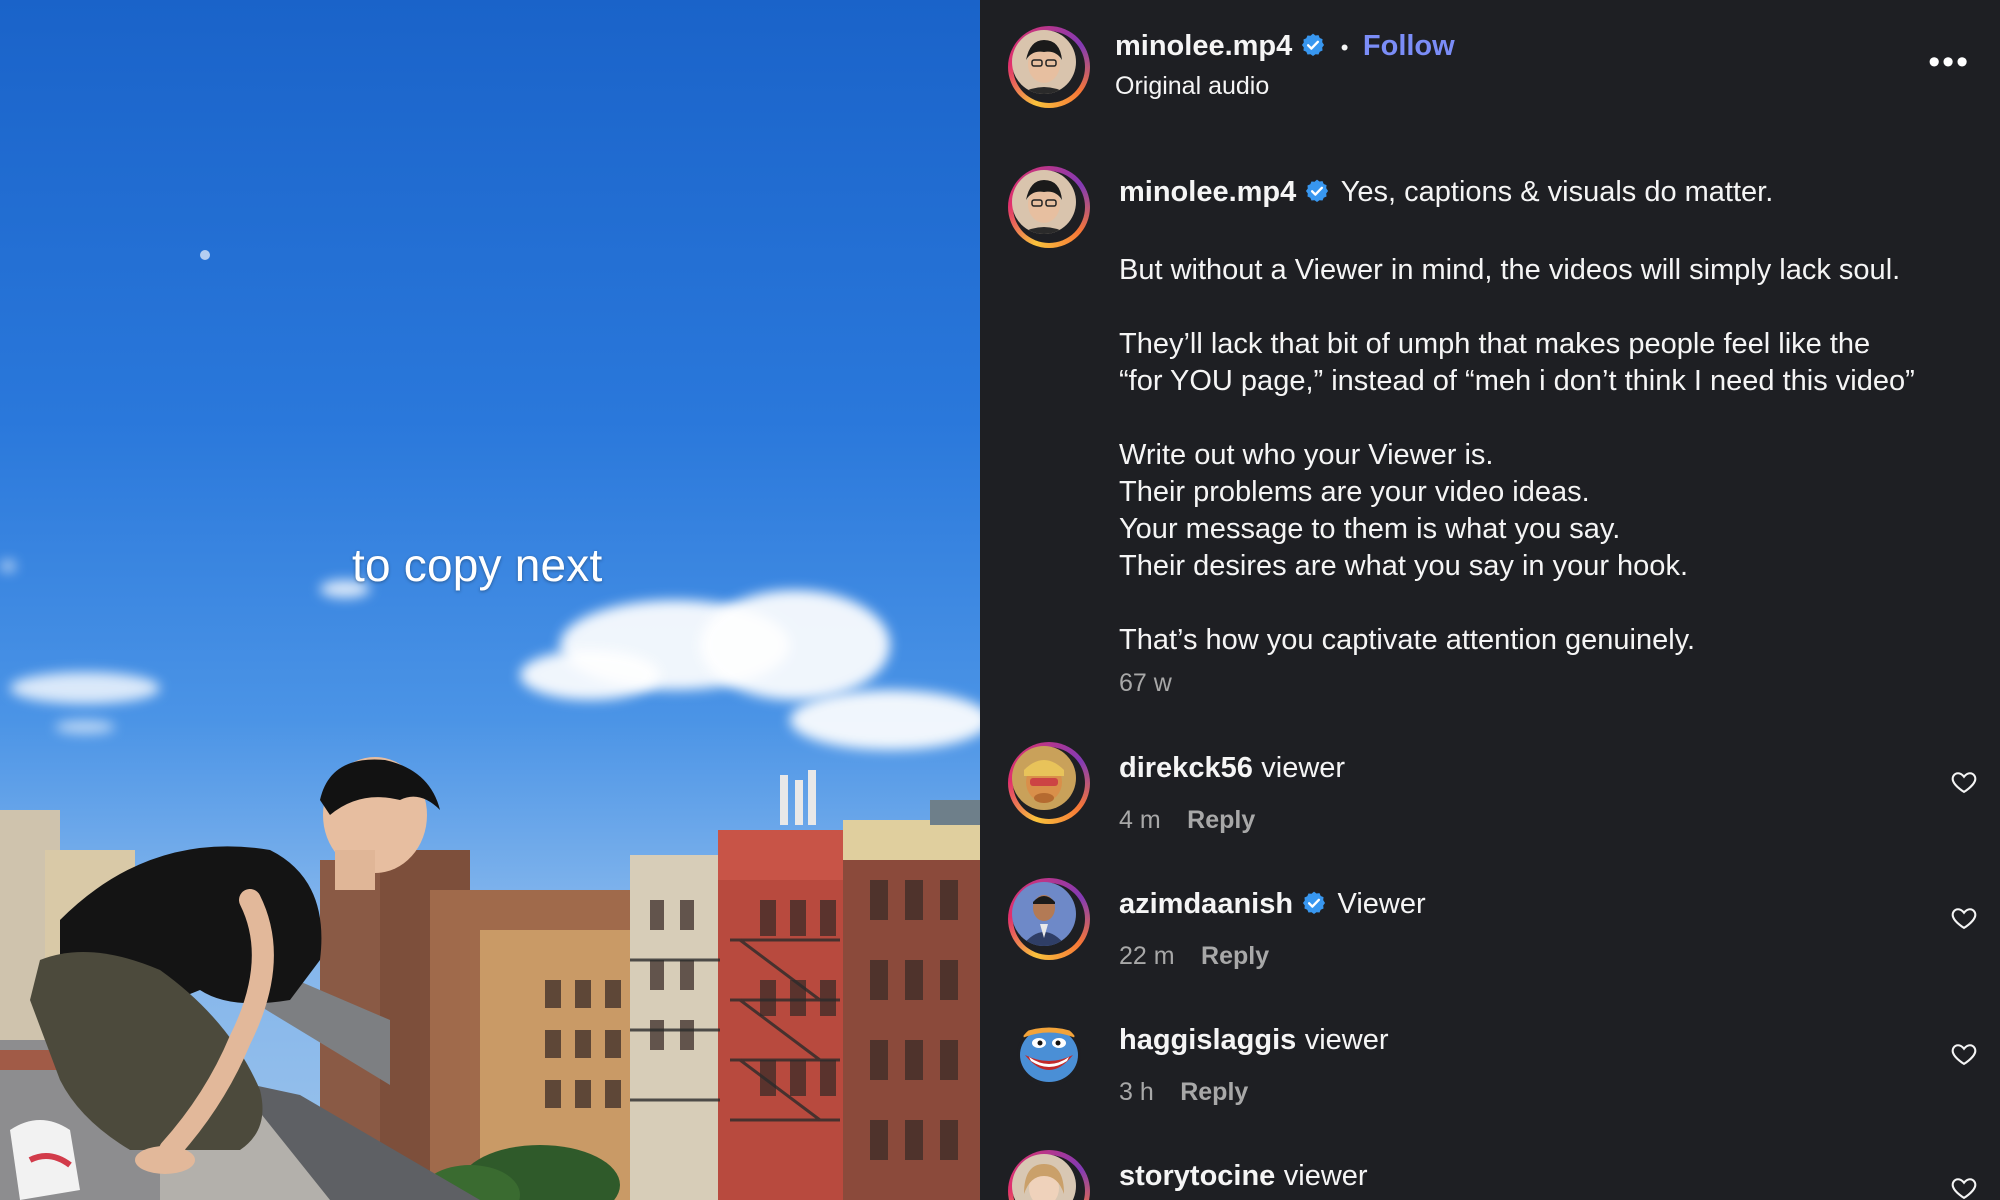  What do you see at coordinates (1197, 1176) in the screenshot?
I see `comment-username: storytocine` at bounding box center [1197, 1176].